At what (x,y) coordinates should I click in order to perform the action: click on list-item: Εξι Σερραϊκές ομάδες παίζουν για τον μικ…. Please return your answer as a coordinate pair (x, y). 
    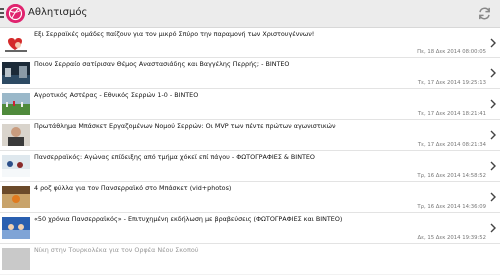
    Looking at the image, I should click on (250, 43).